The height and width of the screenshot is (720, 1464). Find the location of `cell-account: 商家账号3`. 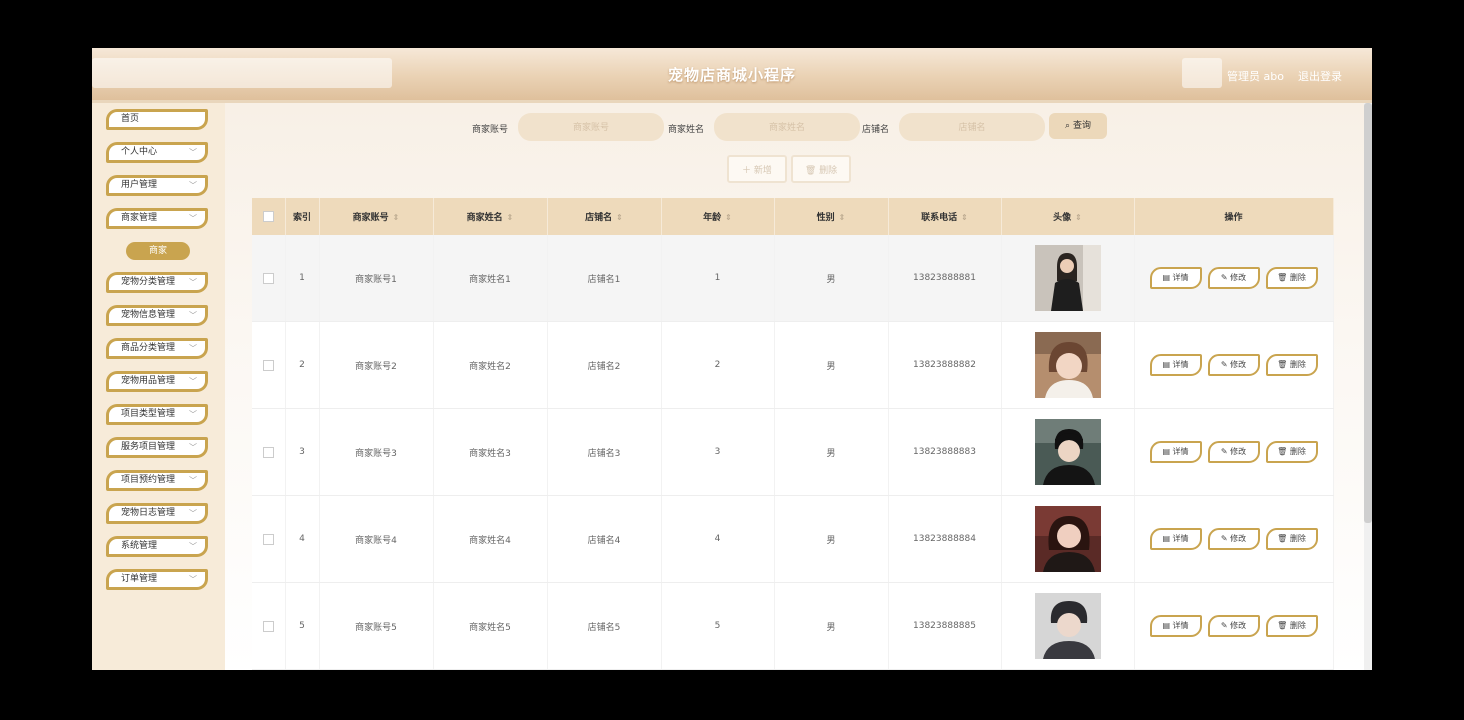

cell-account: 商家账号3 is located at coordinates (376, 452).